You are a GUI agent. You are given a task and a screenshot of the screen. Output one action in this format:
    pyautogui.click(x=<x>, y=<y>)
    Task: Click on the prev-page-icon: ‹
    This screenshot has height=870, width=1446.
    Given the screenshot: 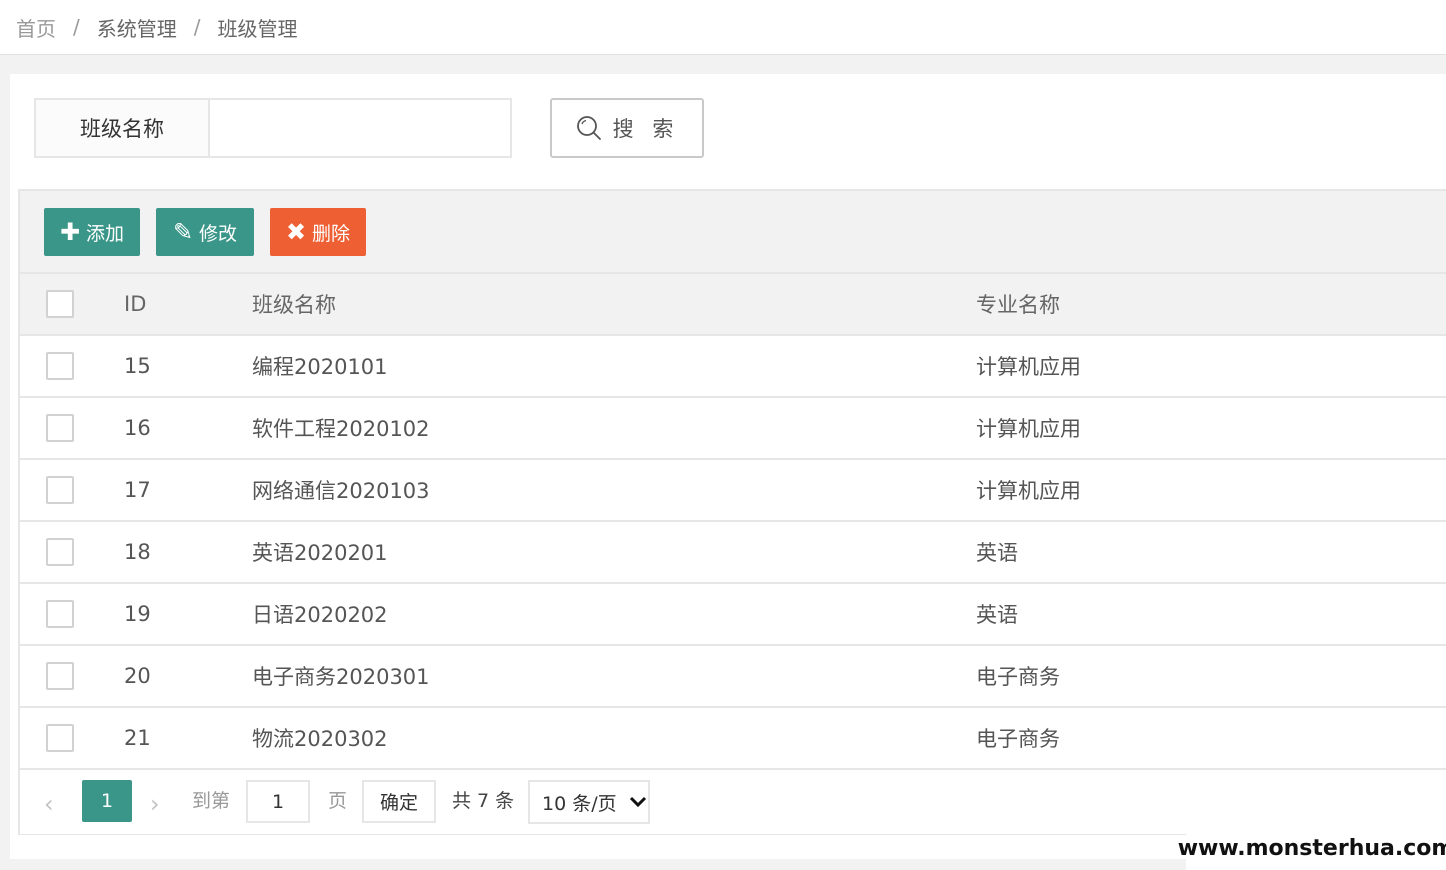 What is the action you would take?
    pyautogui.click(x=49, y=804)
    